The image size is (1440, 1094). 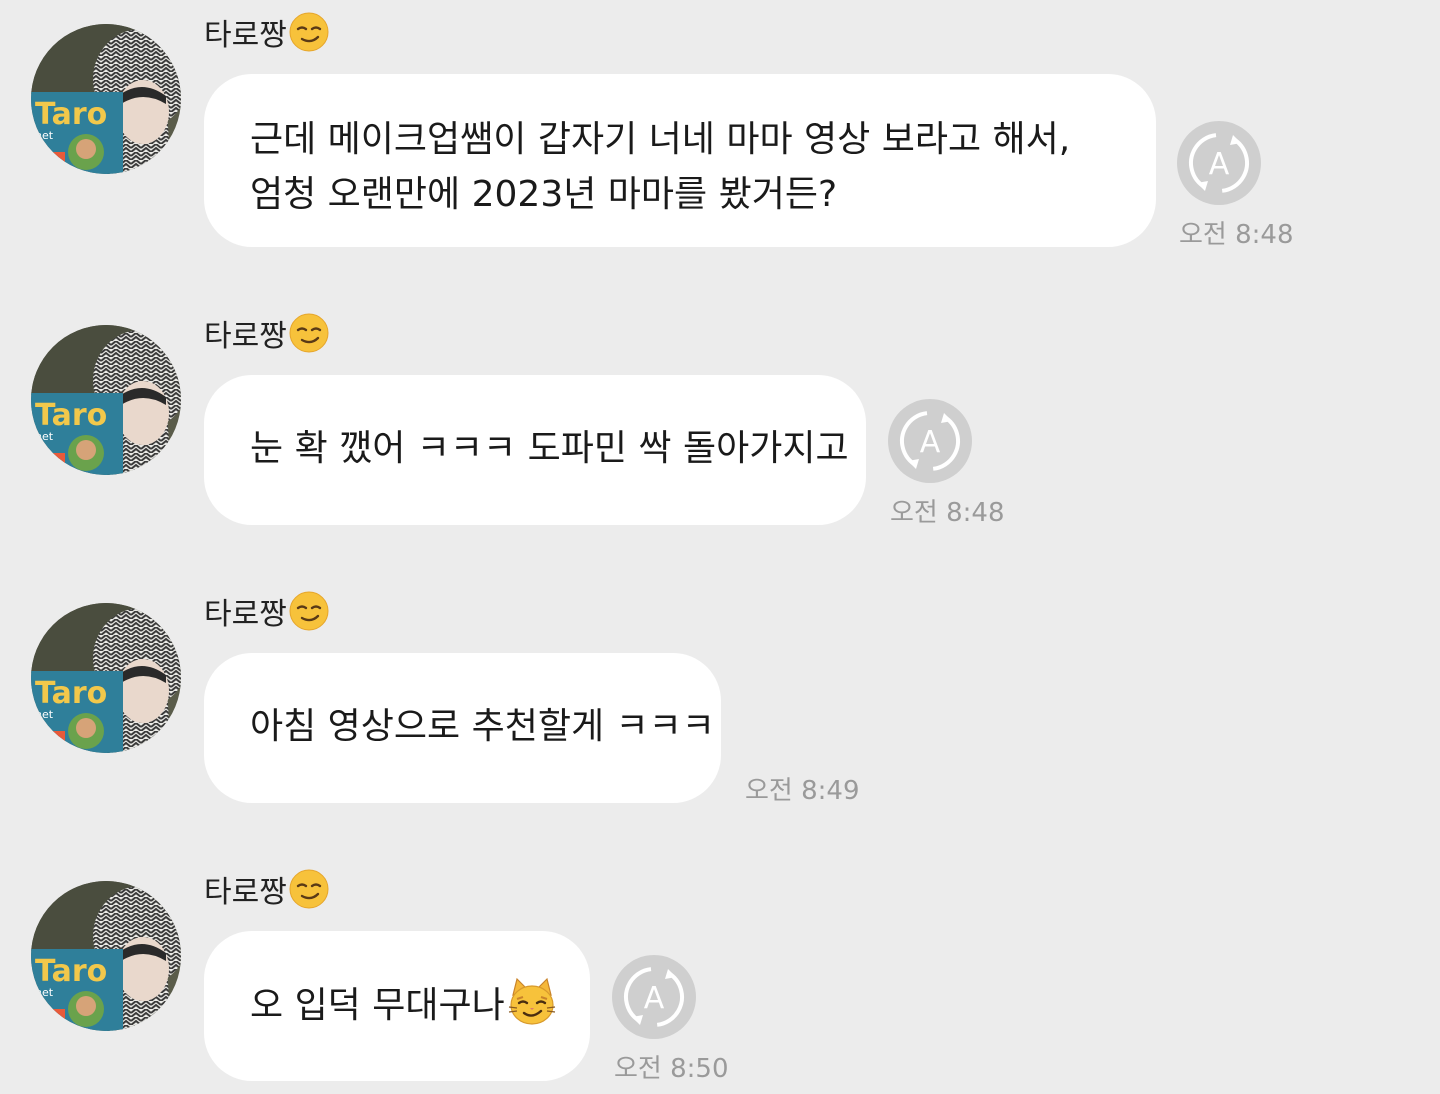 What do you see at coordinates (802, 791) in the screenshot?
I see `message-timestamp: 오전 8:49` at bounding box center [802, 791].